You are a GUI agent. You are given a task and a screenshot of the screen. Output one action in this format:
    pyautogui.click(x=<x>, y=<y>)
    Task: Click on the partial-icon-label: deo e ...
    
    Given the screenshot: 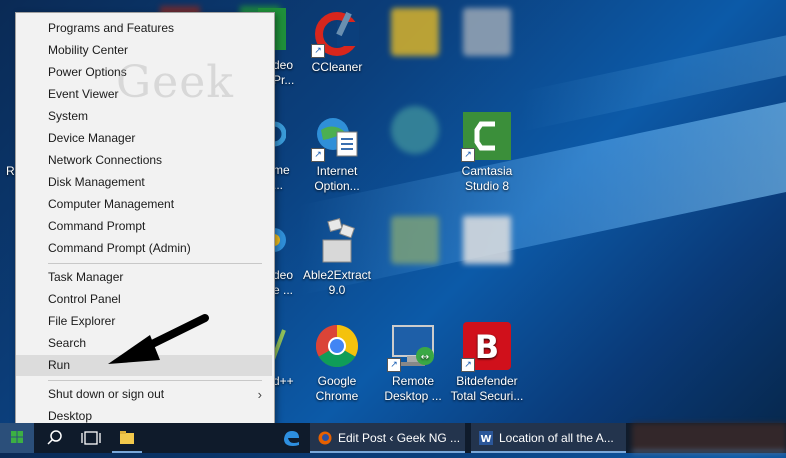 What is the action you would take?
    pyautogui.click(x=283, y=282)
    